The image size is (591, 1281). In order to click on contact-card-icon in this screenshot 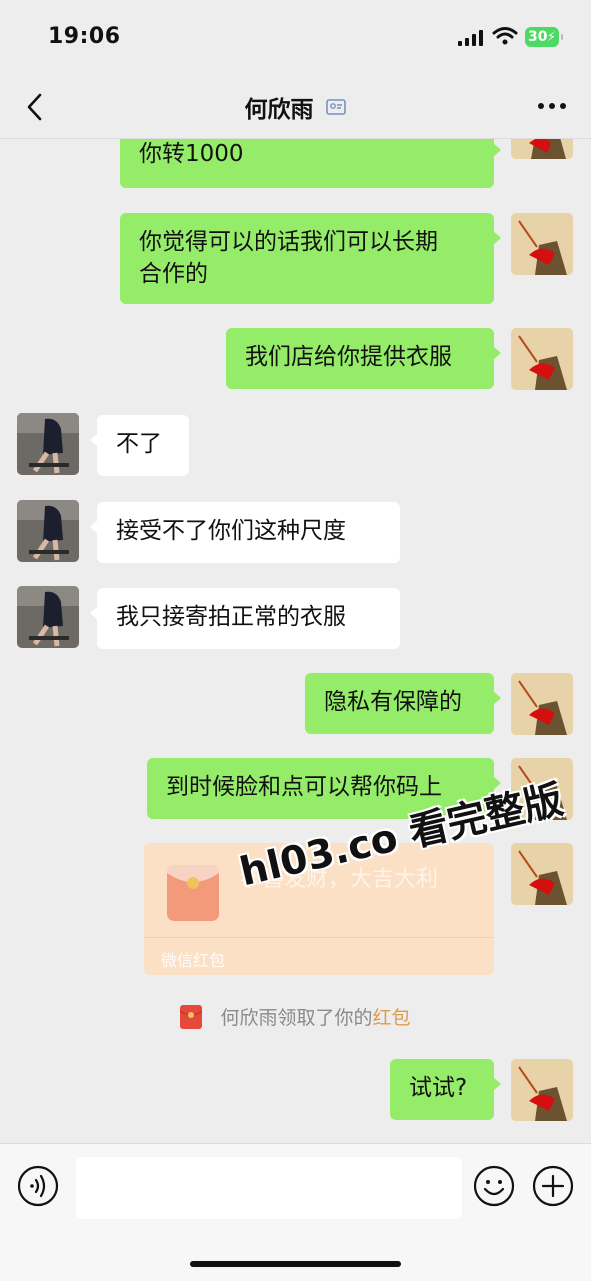, I will do `click(335, 107)`.